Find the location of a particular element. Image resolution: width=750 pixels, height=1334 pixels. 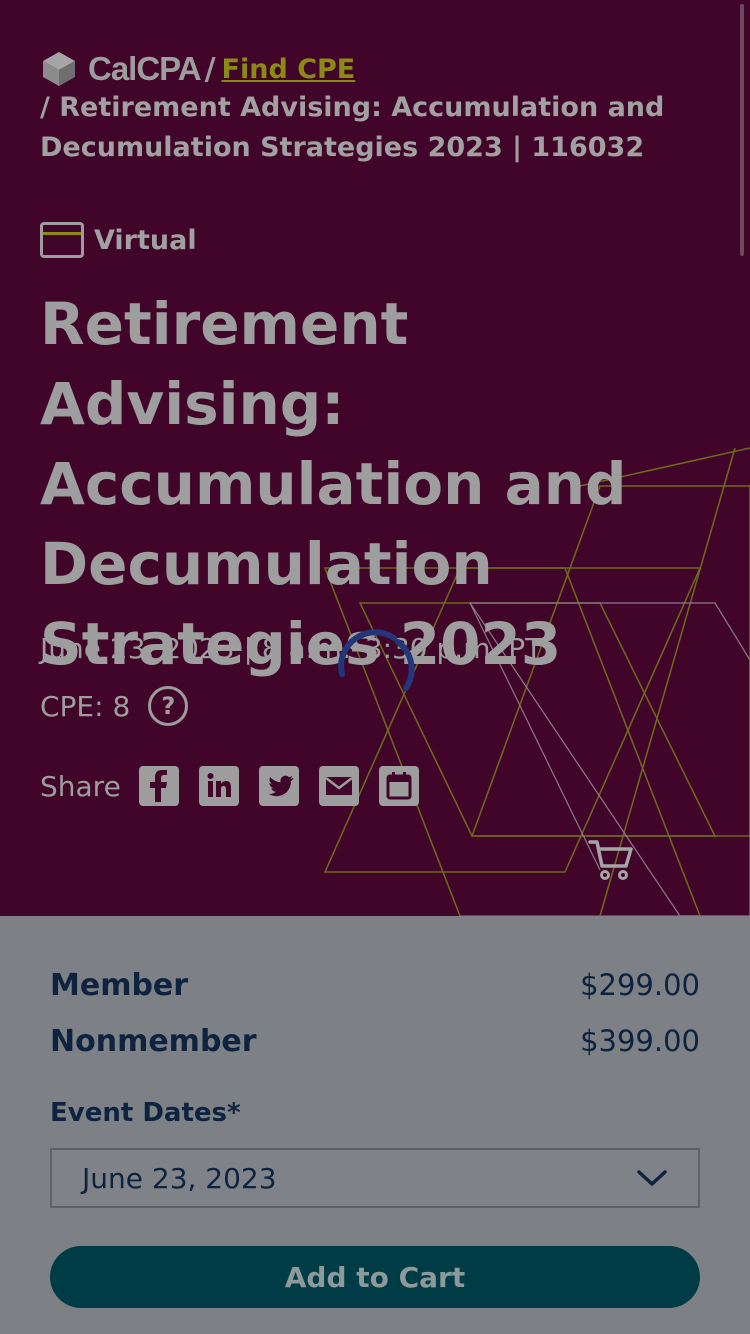

linkedin-icon is located at coordinates (218, 786).